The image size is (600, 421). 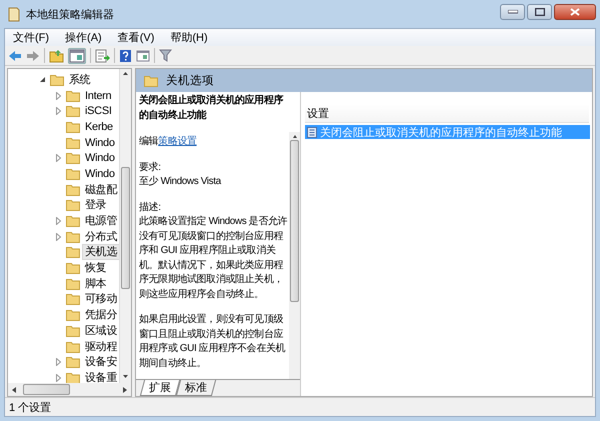 What do you see at coordinates (136, 37) in the screenshot?
I see `menu-item: 查看(V)` at bounding box center [136, 37].